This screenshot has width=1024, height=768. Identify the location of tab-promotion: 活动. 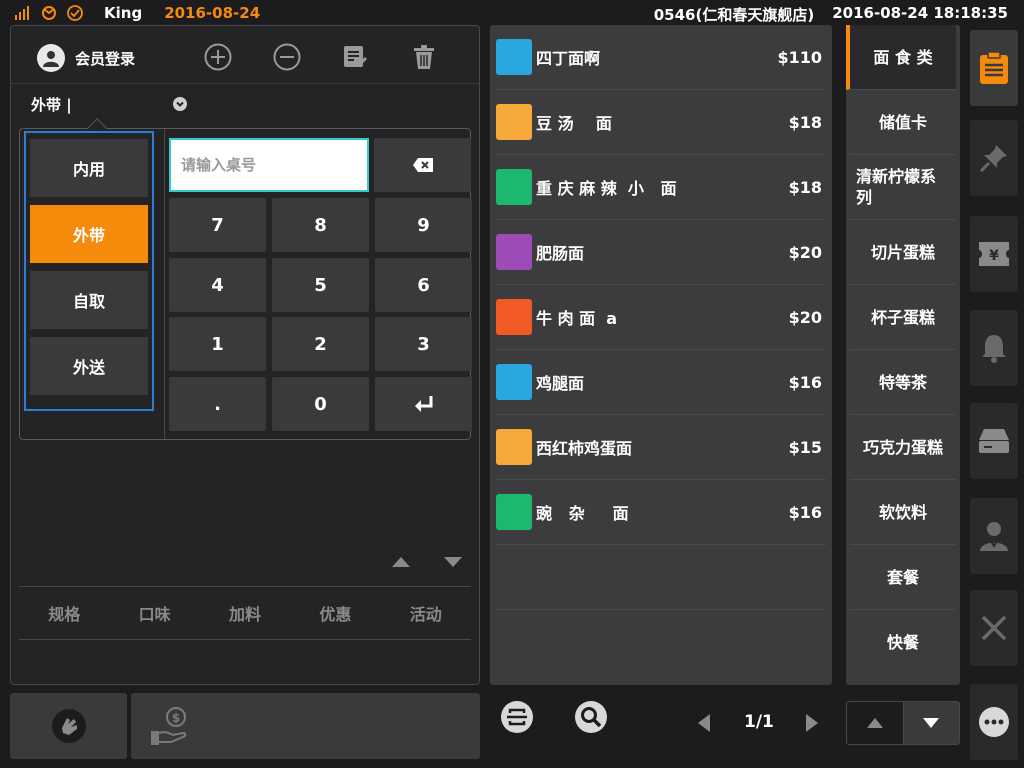
(426, 613).